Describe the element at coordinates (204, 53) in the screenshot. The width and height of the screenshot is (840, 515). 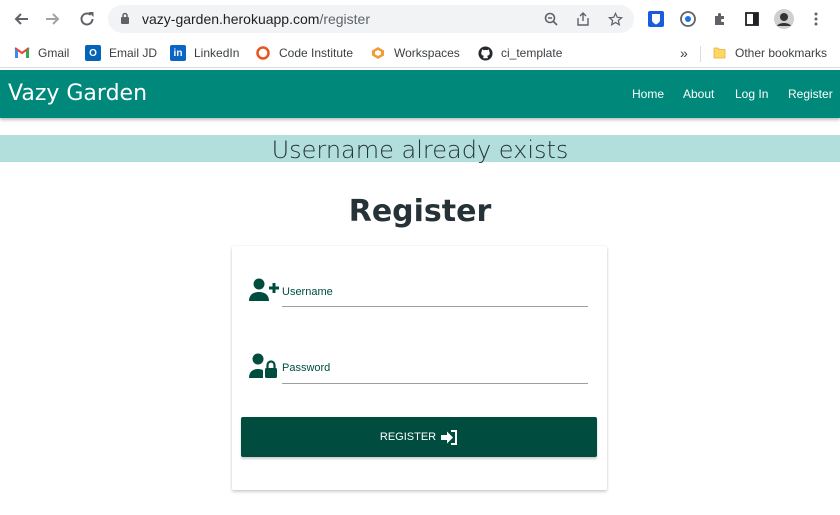
I see `bookmark-linkedin: in LinkedIn` at that location.